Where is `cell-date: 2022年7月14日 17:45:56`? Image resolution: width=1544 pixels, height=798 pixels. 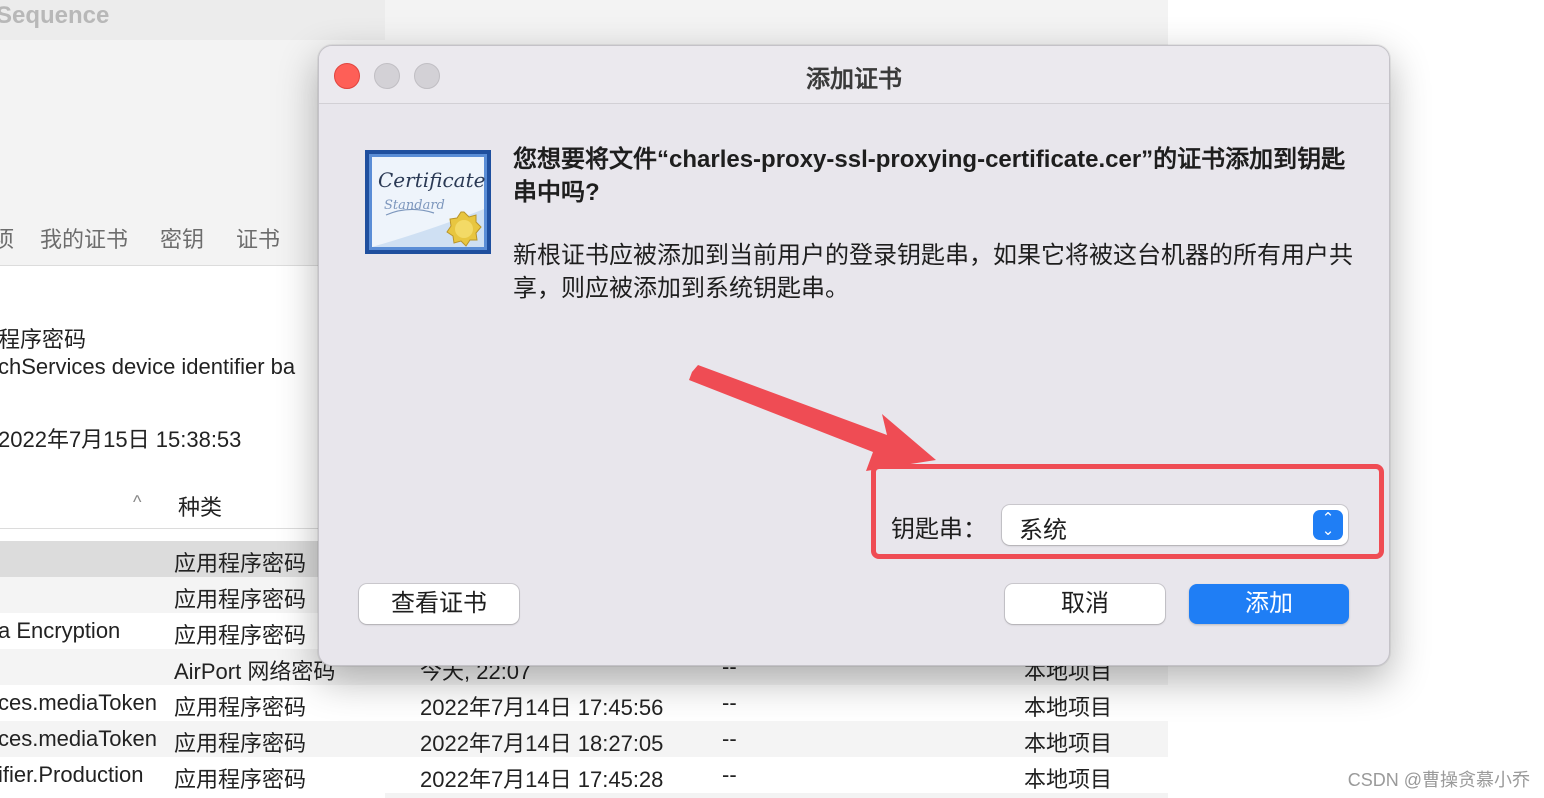 cell-date: 2022年7月14日 17:45:56 is located at coordinates (542, 707).